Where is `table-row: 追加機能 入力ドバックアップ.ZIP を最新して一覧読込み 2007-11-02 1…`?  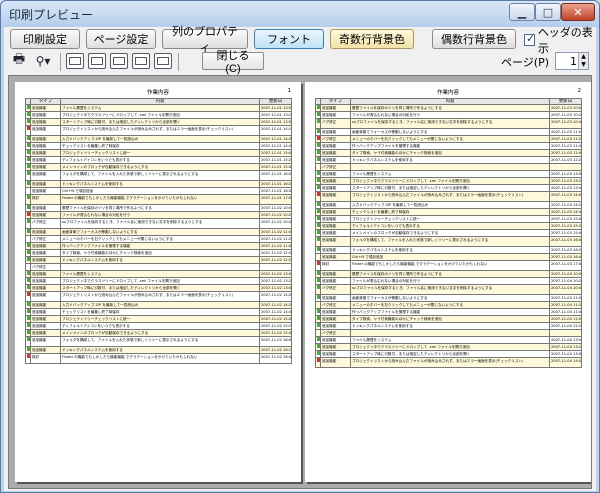
table-row: 追加機能 入力ドバックアップ.ZIP を最新して一覧読込み 2007-11-02 1… is located at coordinates (158, 305).